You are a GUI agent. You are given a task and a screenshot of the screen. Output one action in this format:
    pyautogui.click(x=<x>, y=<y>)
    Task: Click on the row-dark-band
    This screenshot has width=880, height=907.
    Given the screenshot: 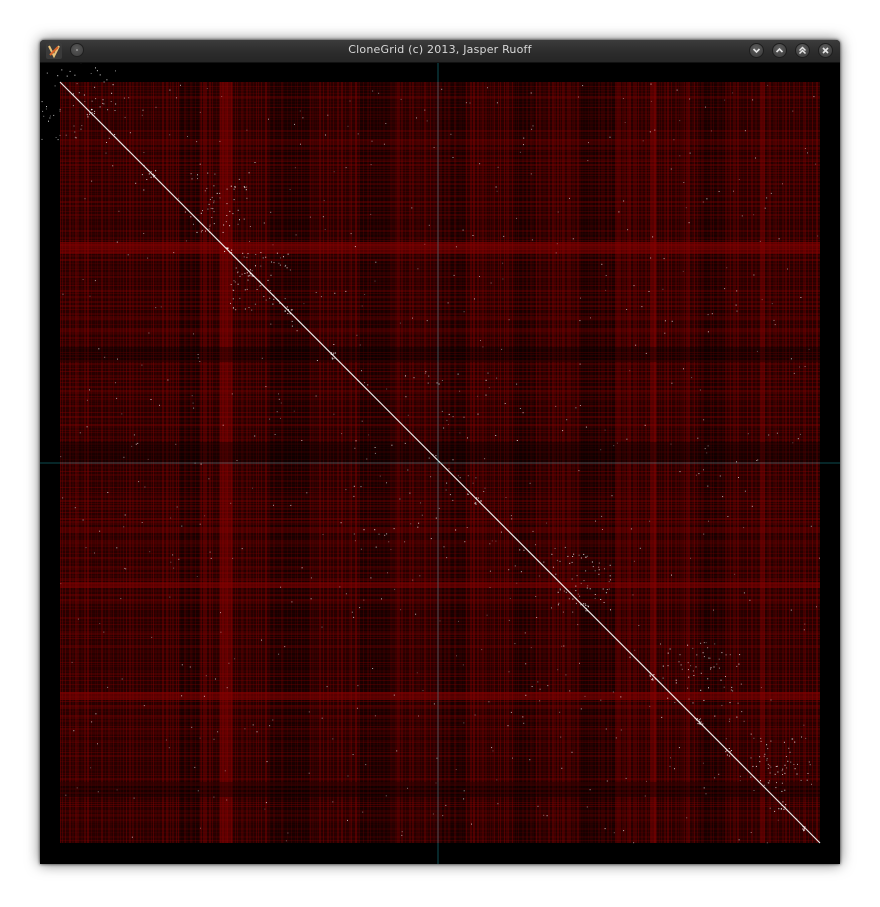 What is the action you would take?
    pyautogui.click(x=440, y=354)
    